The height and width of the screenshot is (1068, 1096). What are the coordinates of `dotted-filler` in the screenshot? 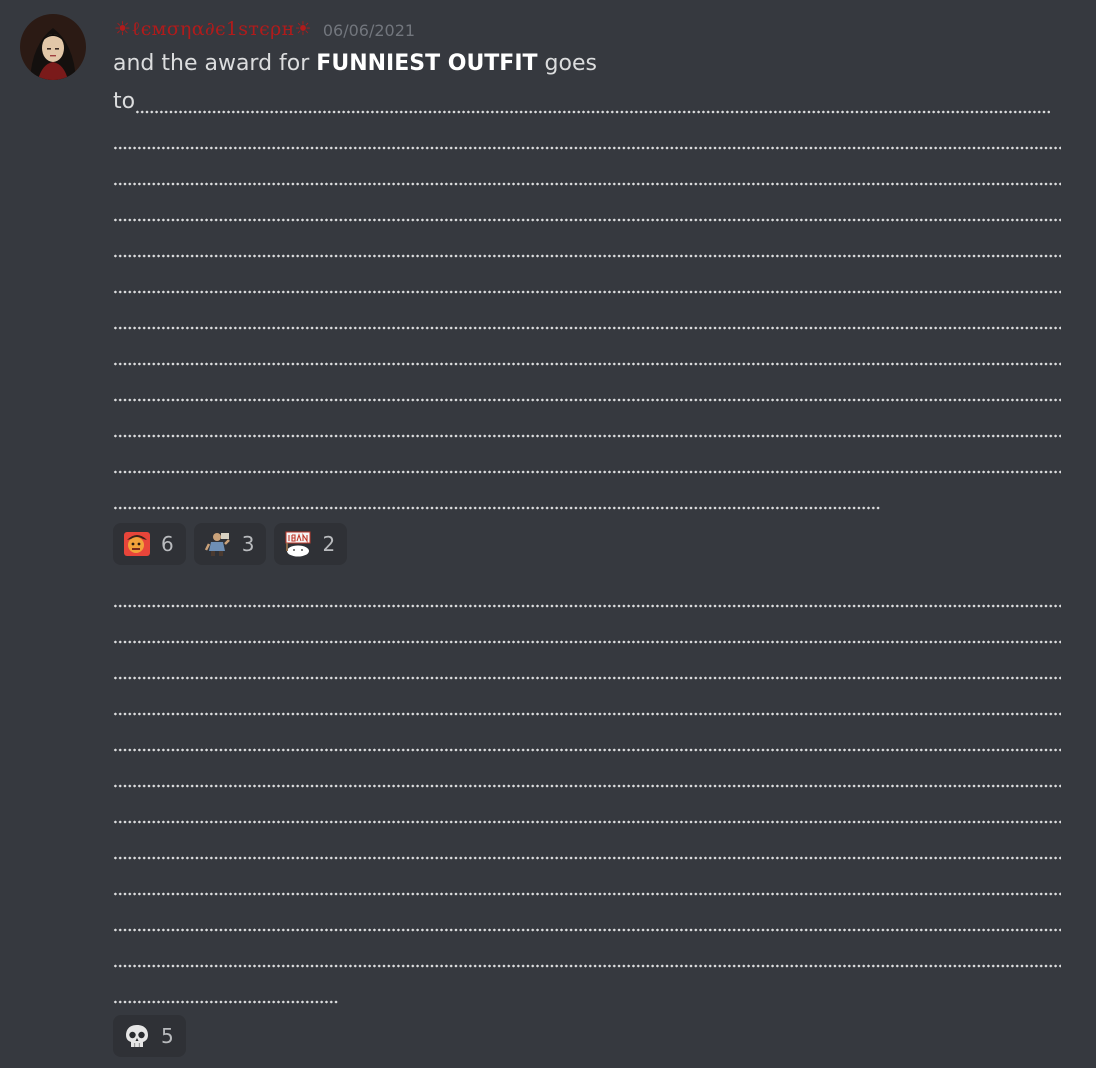 It's located at (593, 102).